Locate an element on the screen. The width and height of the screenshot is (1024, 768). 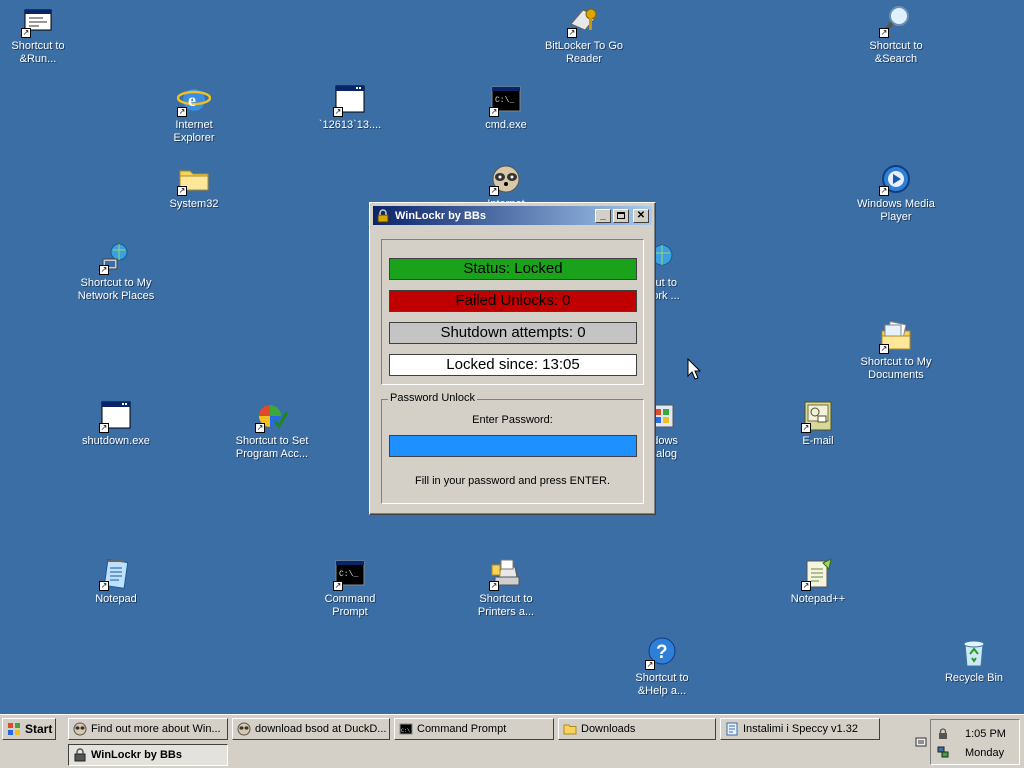
maximize-icon is located at coordinates (621, 215).